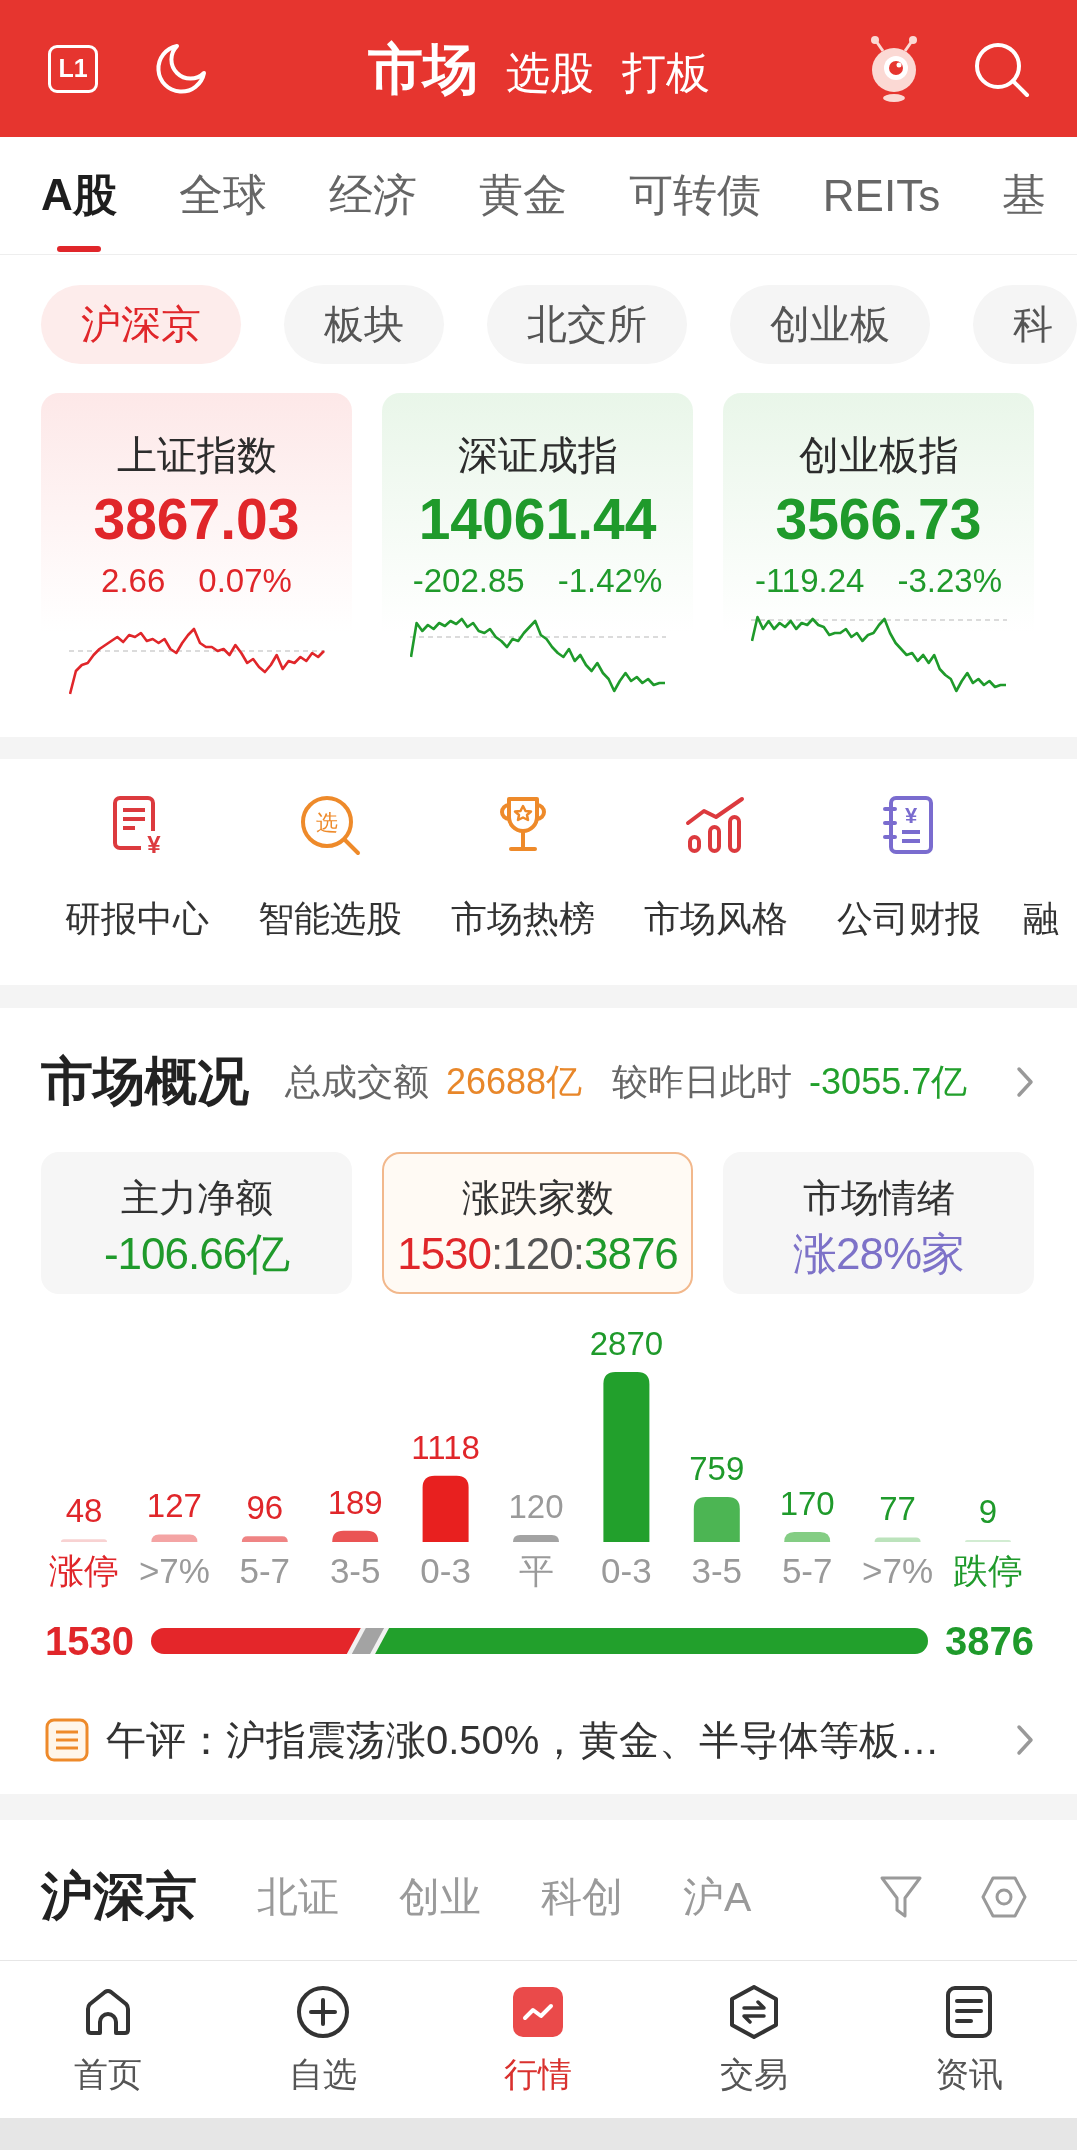  I want to click on filter-chip: 创业板, so click(830, 324).